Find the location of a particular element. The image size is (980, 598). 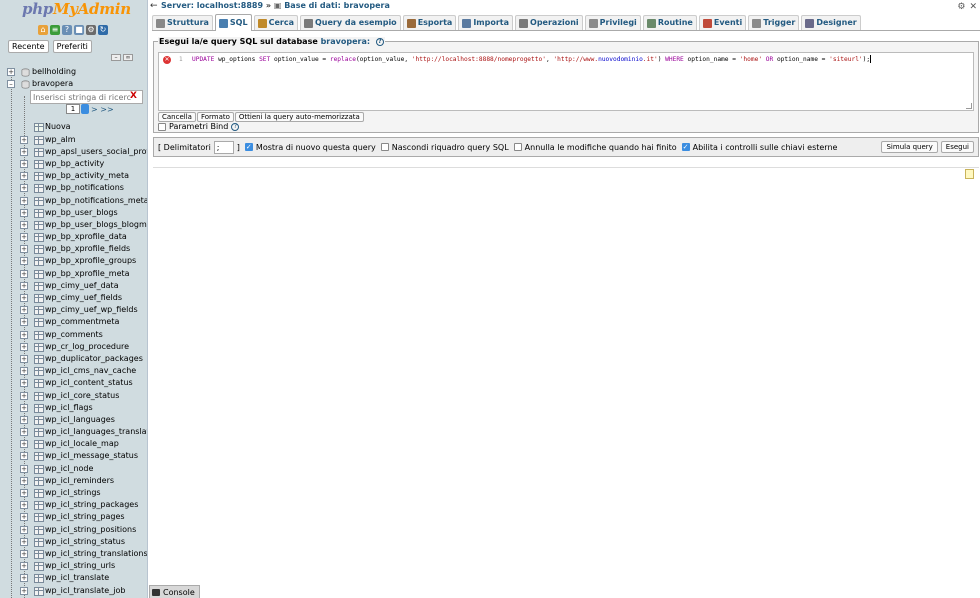

table-name: wp_icl_string_packages is located at coordinates (91, 505).